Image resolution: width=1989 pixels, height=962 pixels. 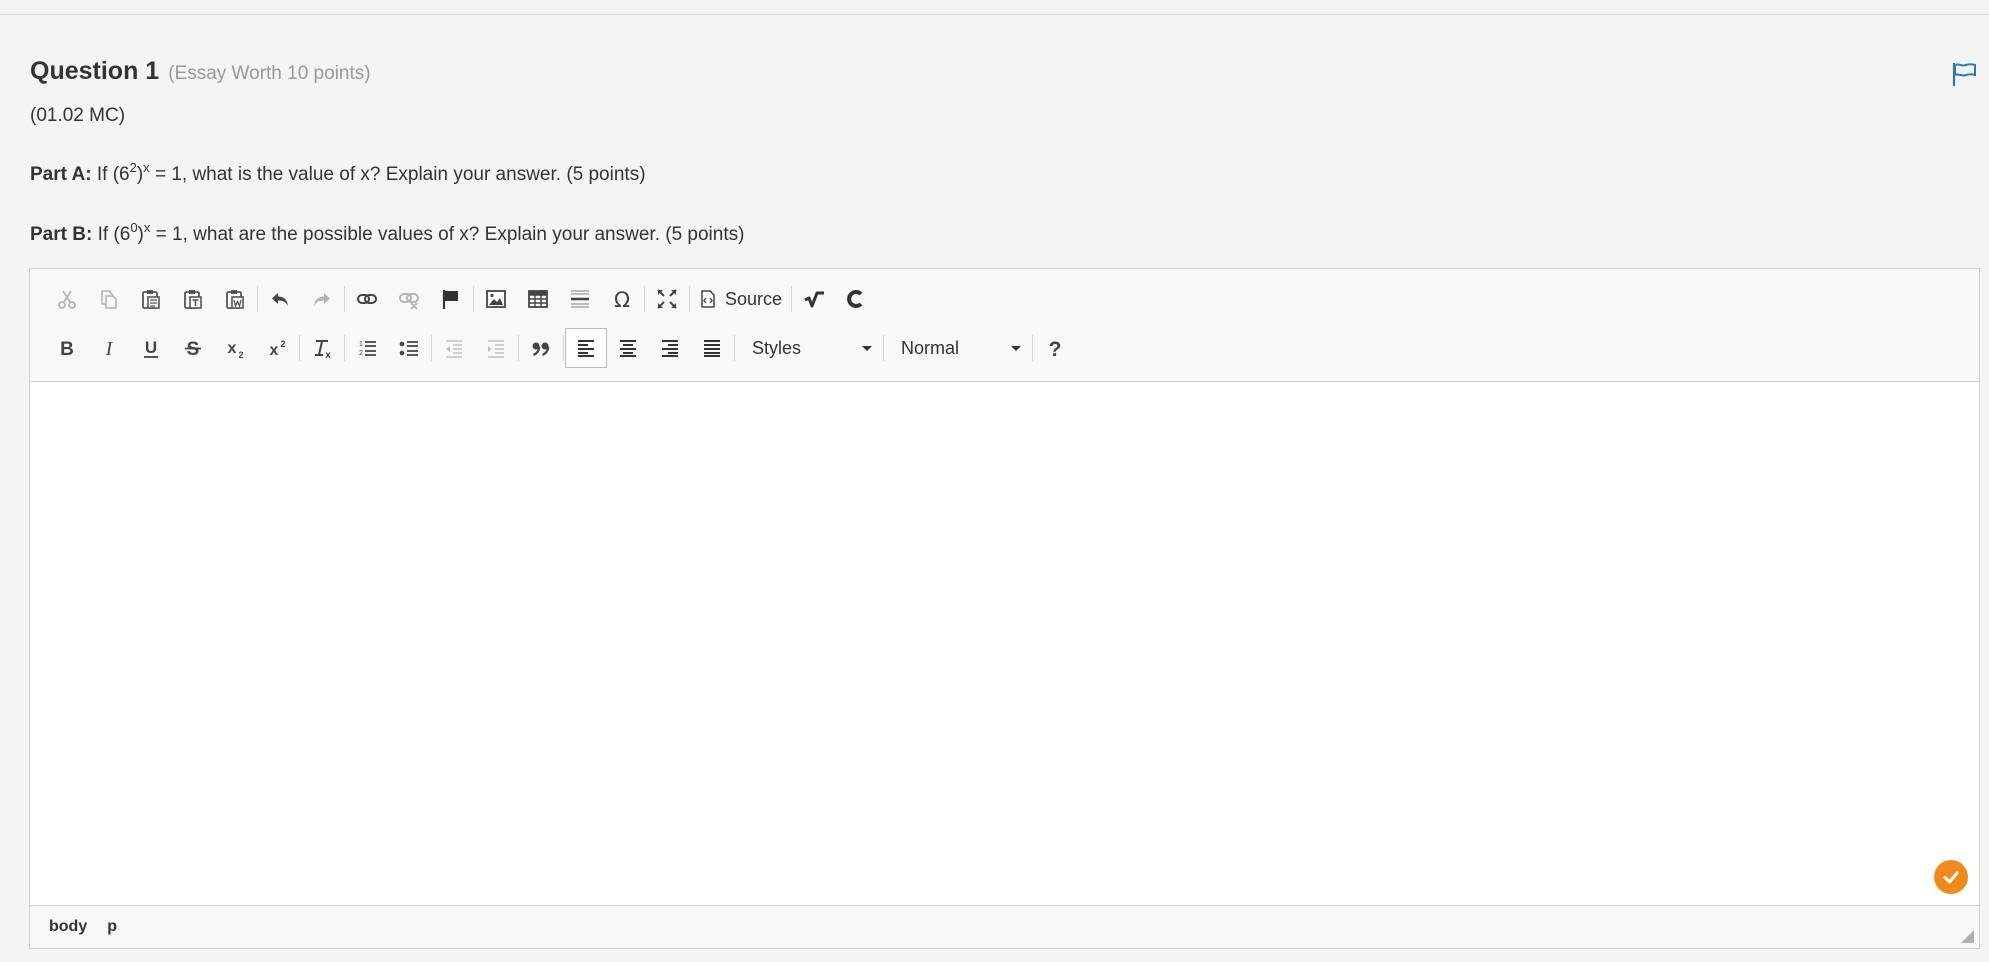 What do you see at coordinates (361, 344) in the screenshot?
I see `svg-text: 1` at bounding box center [361, 344].